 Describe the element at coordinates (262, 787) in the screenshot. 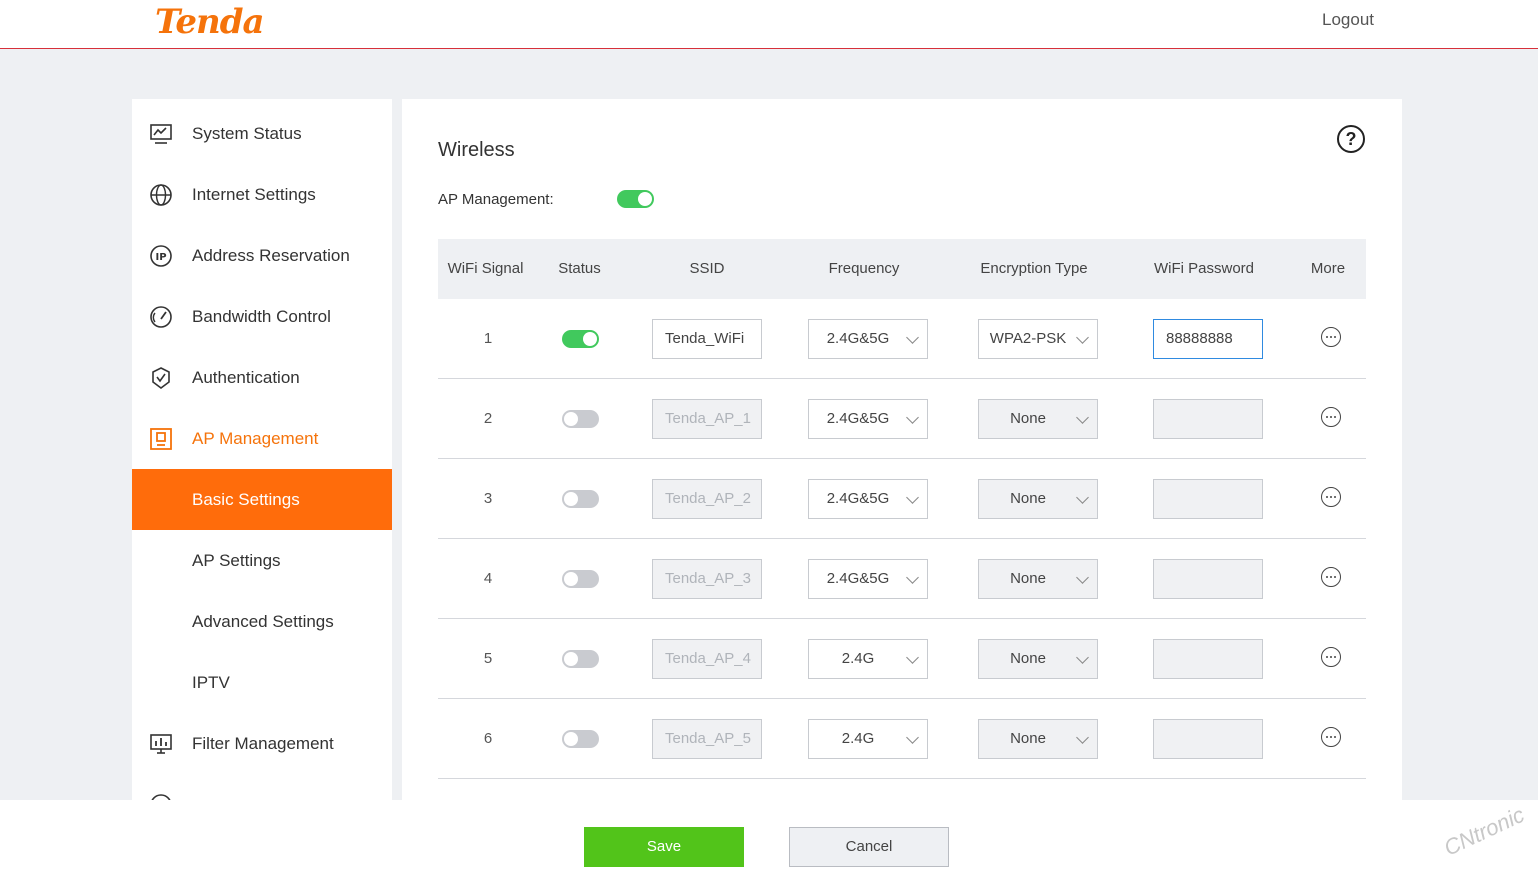

I see `sidebar-item-more` at that location.